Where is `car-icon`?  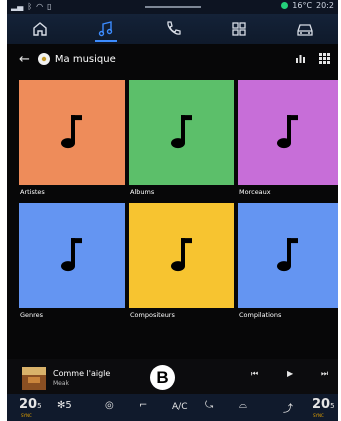
car-icon is located at coordinates (305, 30).